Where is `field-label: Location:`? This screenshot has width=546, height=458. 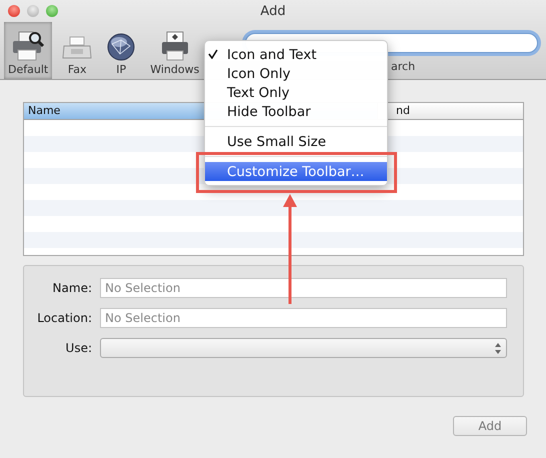 field-label: Location: is located at coordinates (64, 318).